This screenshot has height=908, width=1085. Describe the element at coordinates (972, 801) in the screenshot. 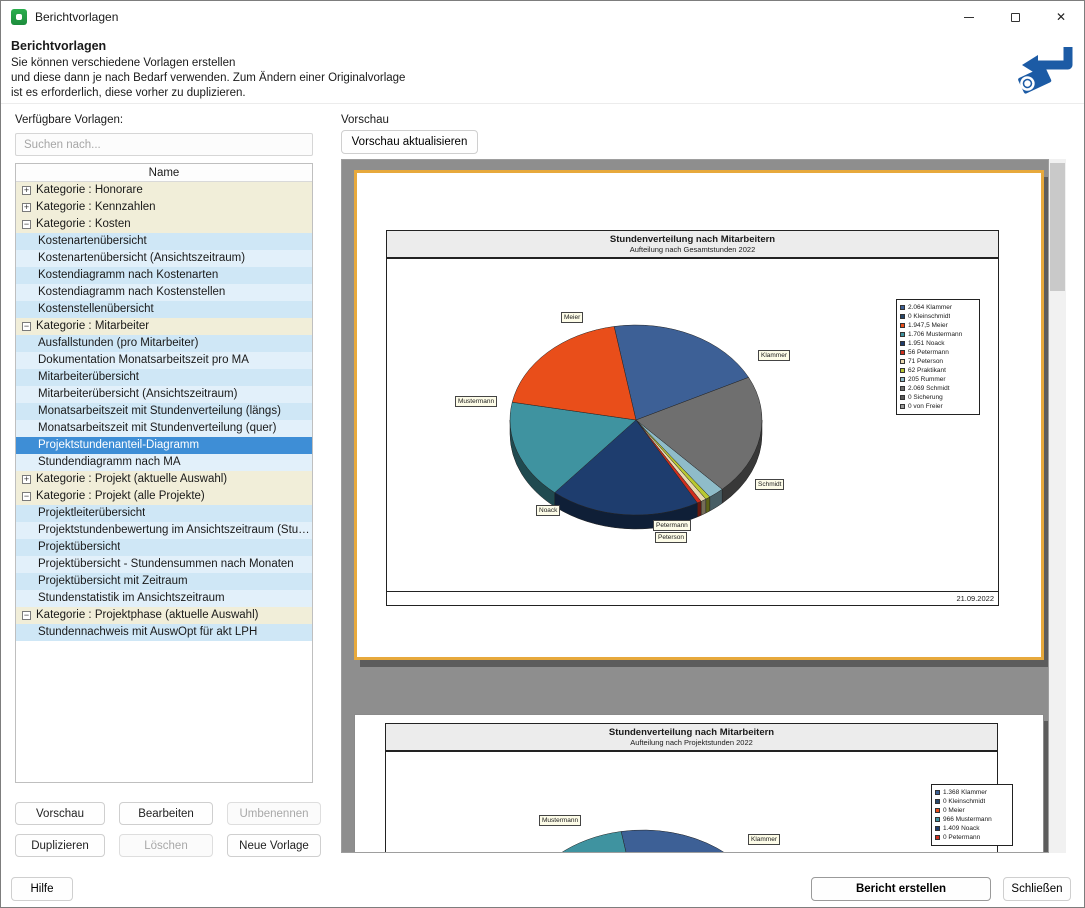

I see `legend-entry: 0 Kleinschmidt` at that location.